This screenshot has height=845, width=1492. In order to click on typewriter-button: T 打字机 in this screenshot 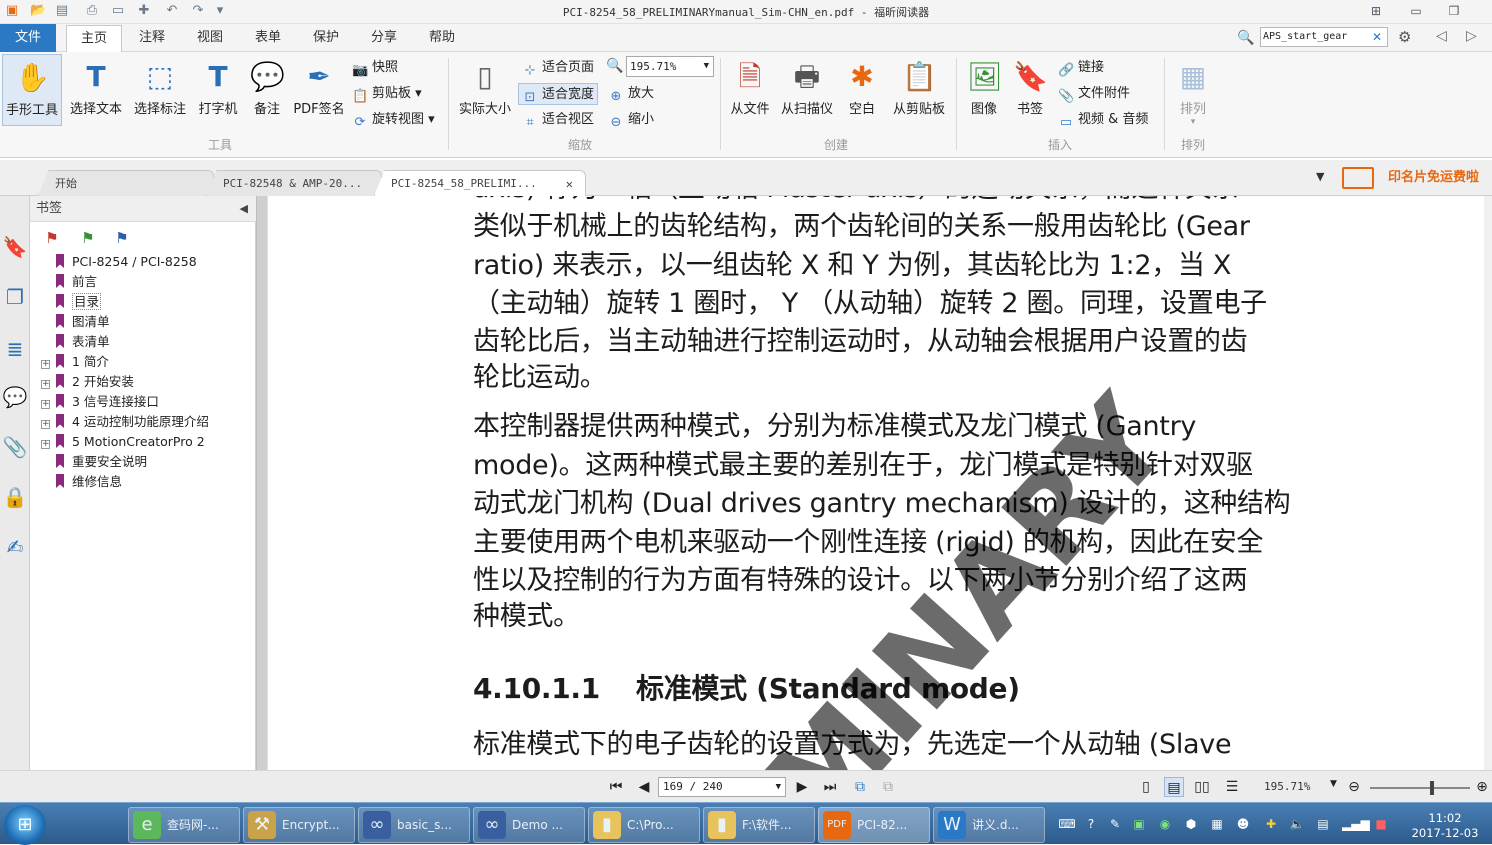, I will do `click(218, 90)`.